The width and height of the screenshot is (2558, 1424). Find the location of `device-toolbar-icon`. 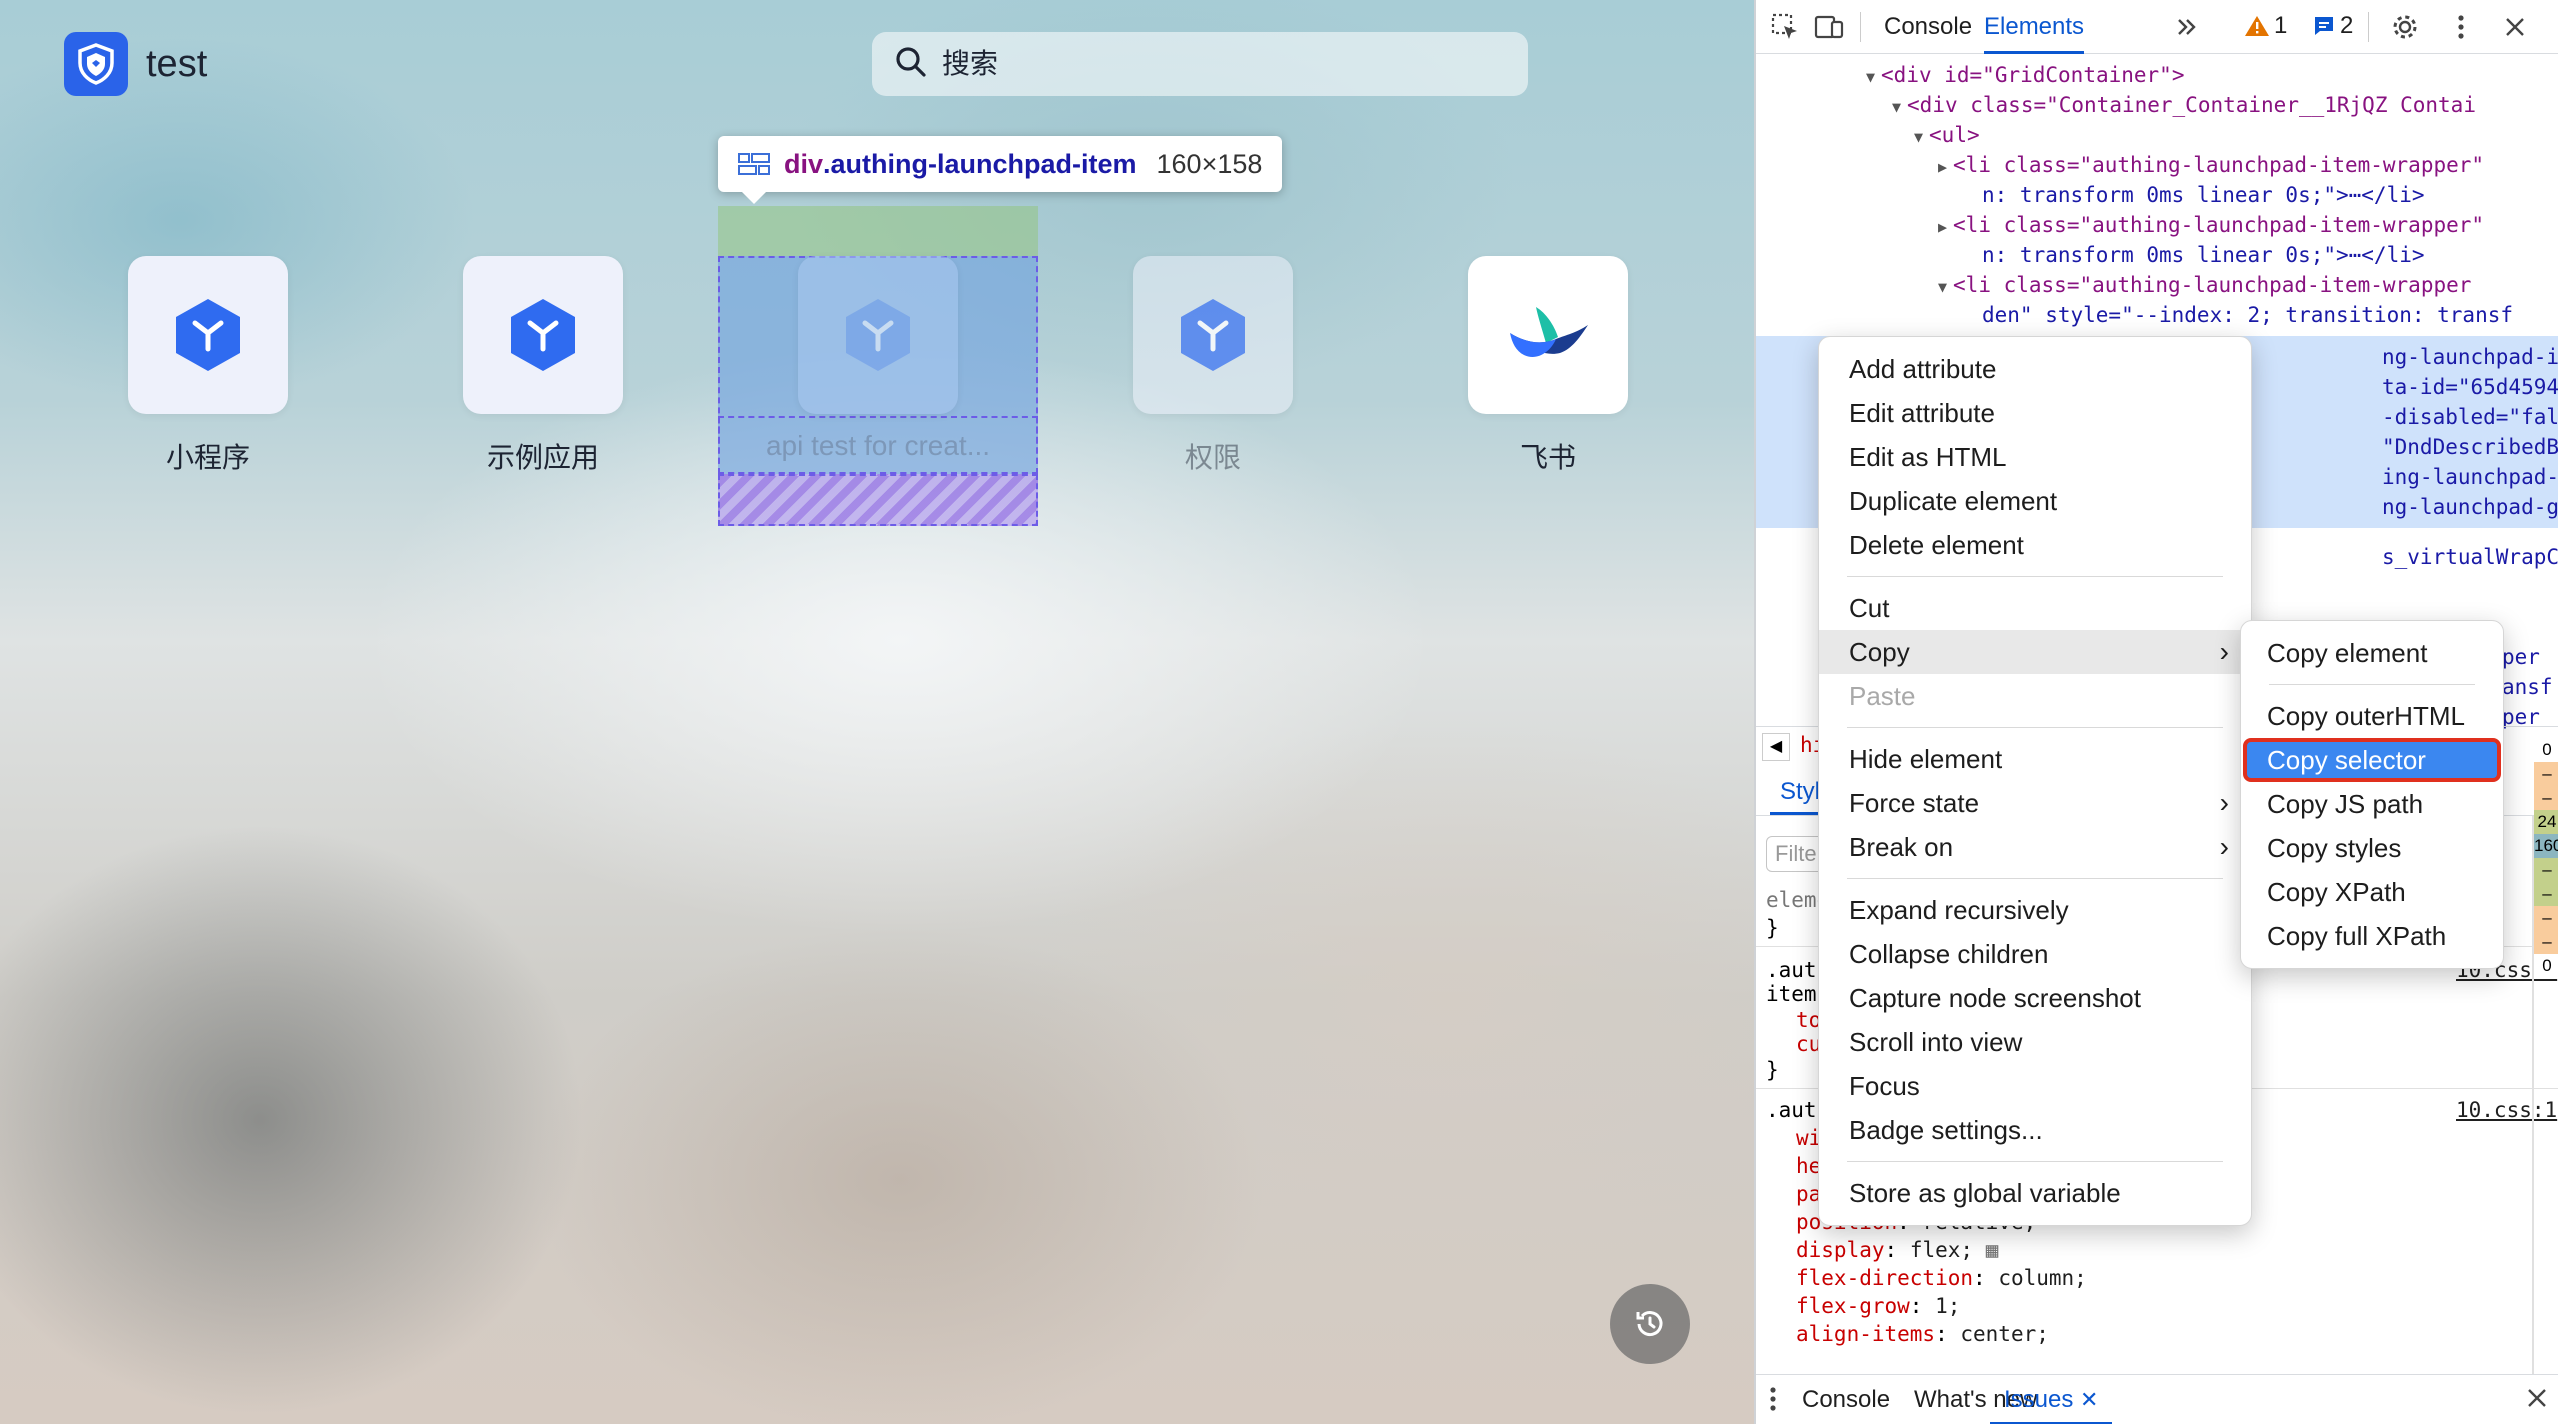

device-toolbar-icon is located at coordinates (1829, 27).